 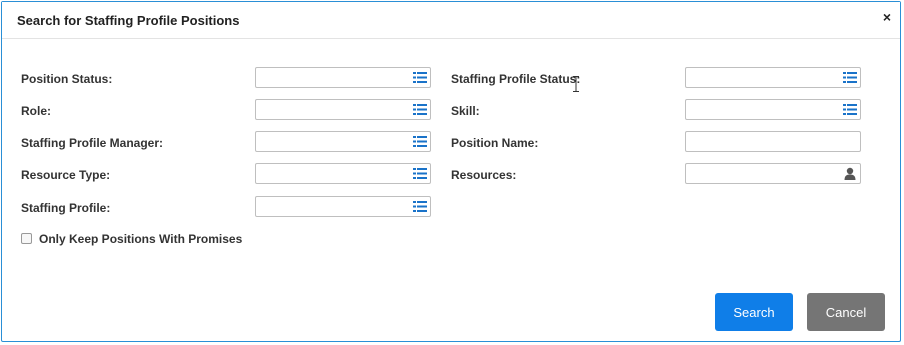 I want to click on staffing-profile-manager-field, so click(x=343, y=141).